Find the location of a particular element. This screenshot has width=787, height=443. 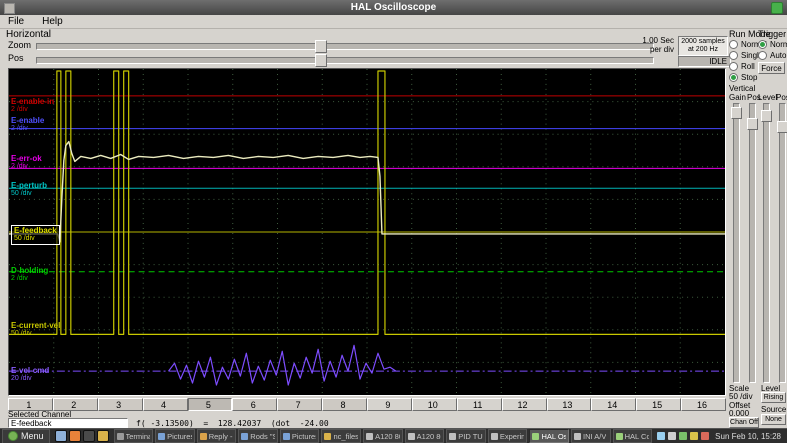

cursor-readout: f( -3.13500) = 128.42037 (dot -24.00 is located at coordinates (232, 423).